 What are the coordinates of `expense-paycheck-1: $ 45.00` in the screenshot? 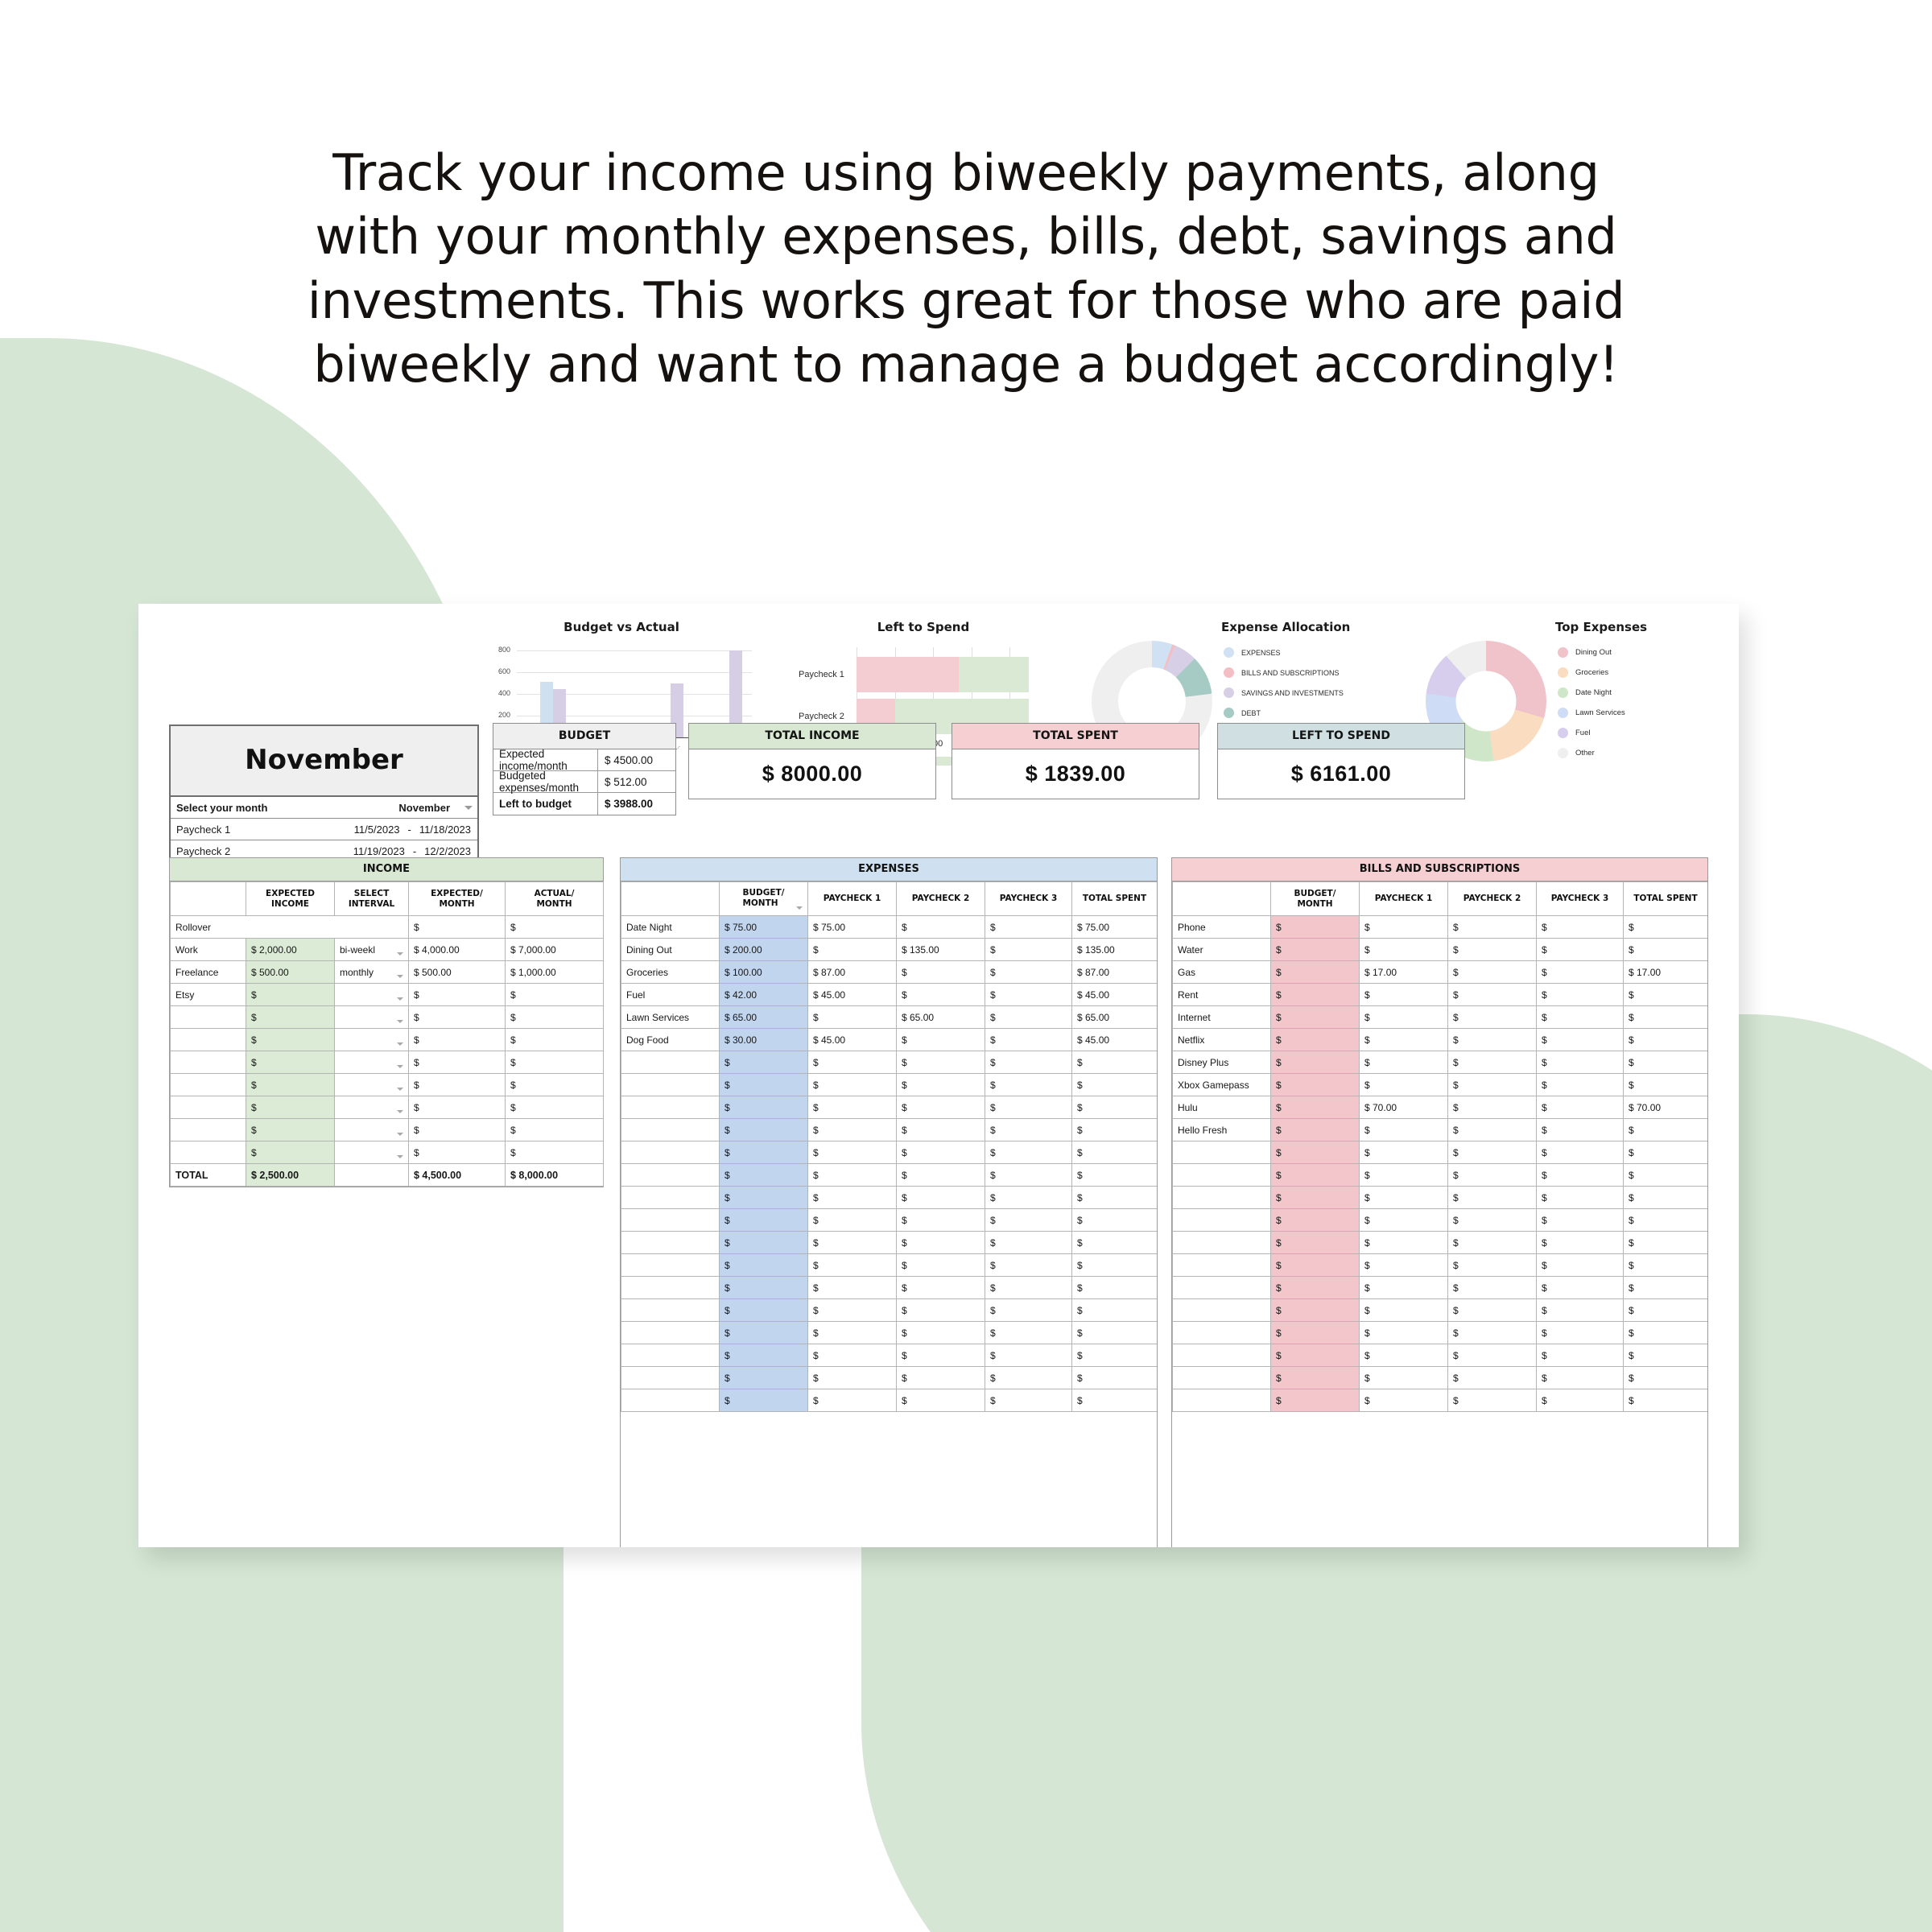 It's located at (852, 994).